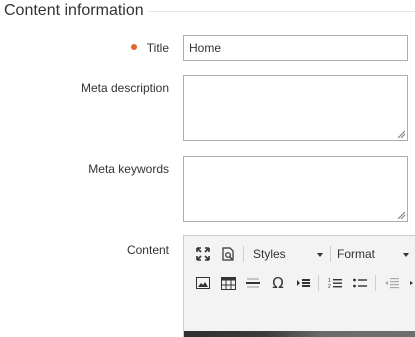  I want to click on required-indicator, so click(134, 47).